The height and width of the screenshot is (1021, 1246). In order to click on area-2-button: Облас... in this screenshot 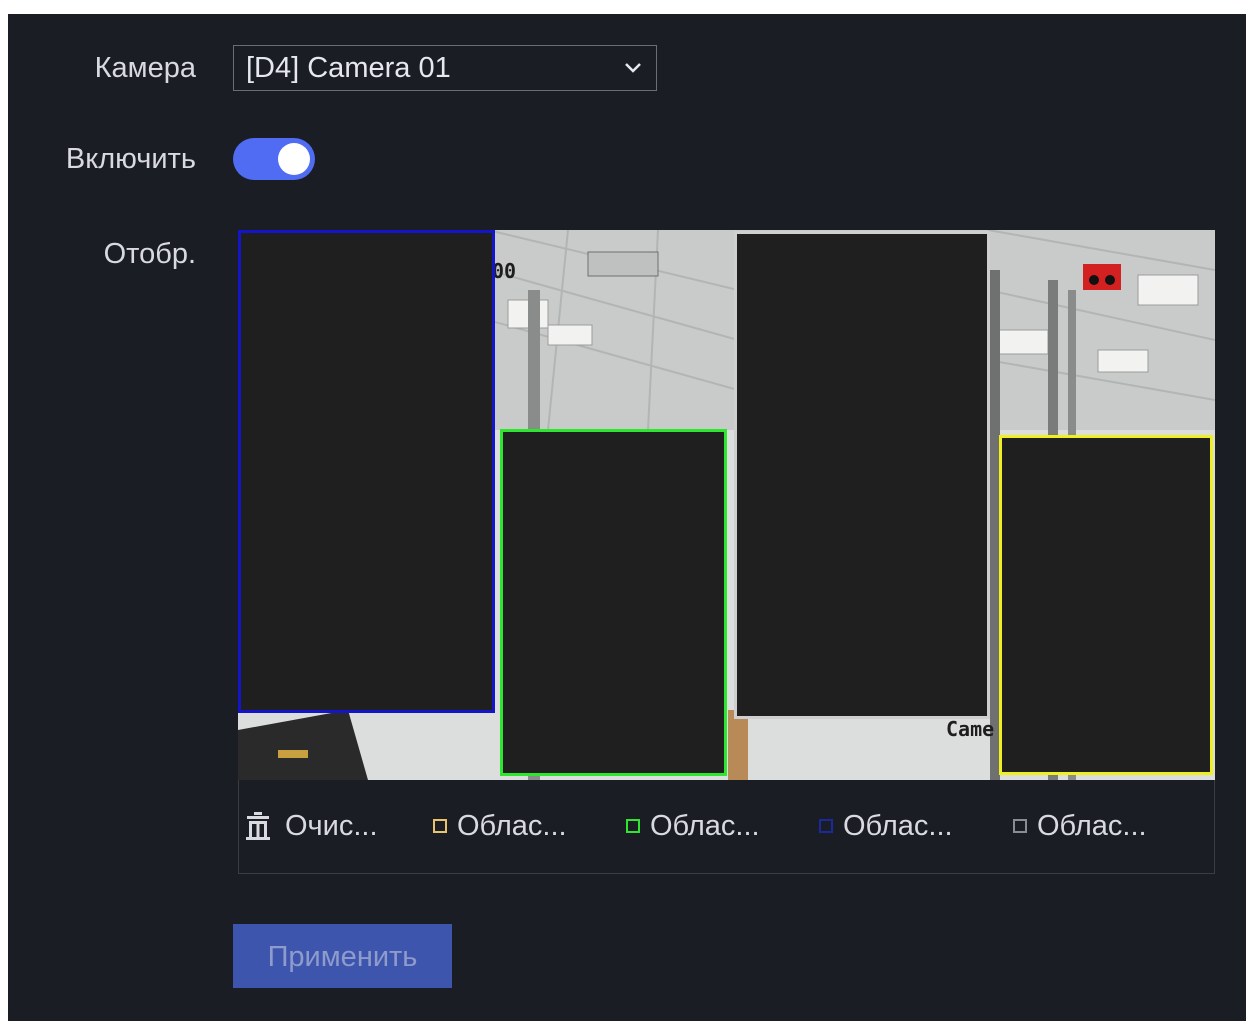, I will do `click(693, 826)`.